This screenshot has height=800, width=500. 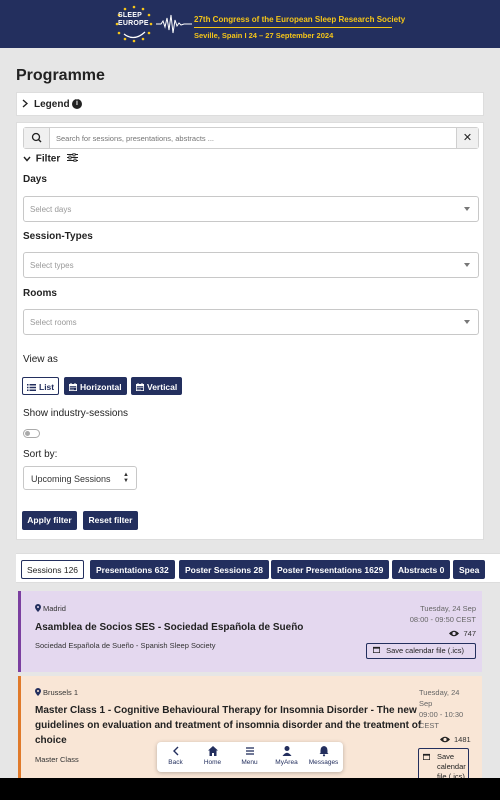 What do you see at coordinates (27, 433) in the screenshot?
I see `toggle-knob` at bounding box center [27, 433].